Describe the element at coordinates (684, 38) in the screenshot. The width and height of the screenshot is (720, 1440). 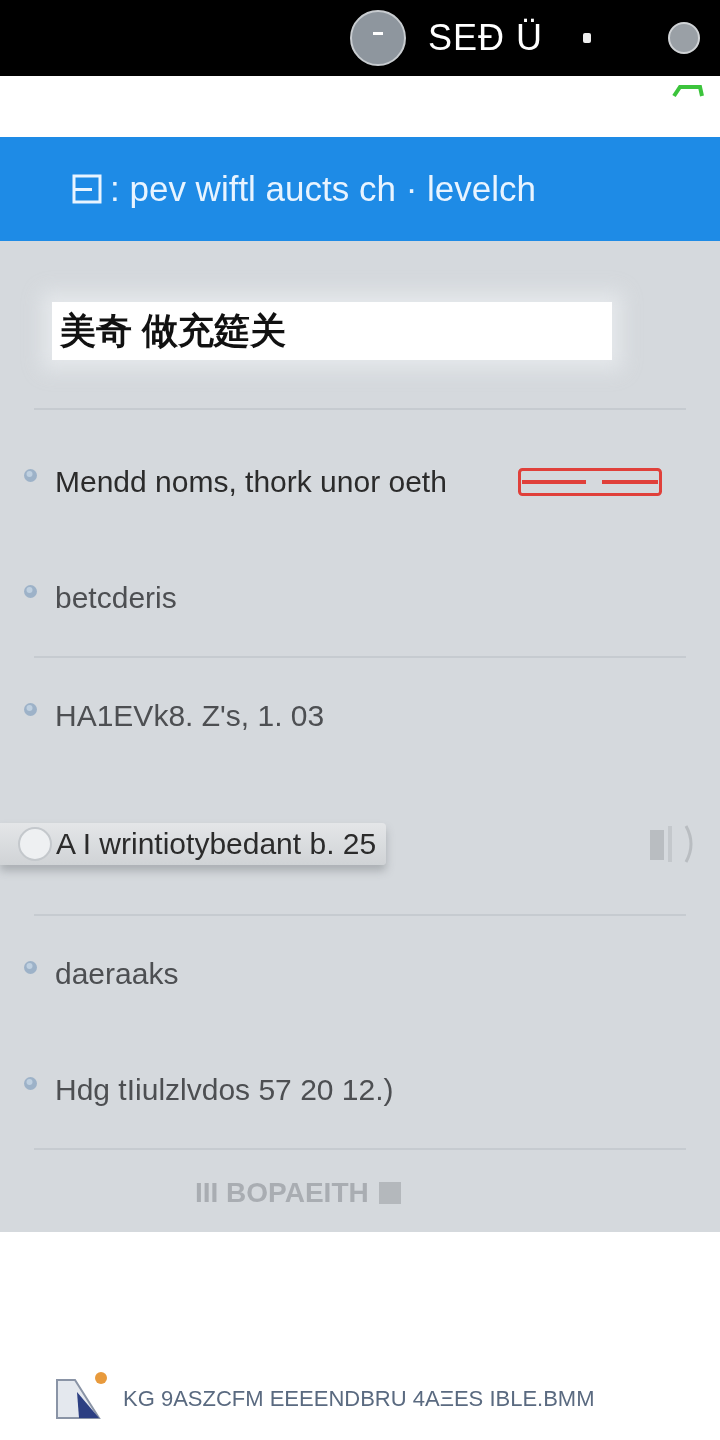
I see `circle-icon` at that location.